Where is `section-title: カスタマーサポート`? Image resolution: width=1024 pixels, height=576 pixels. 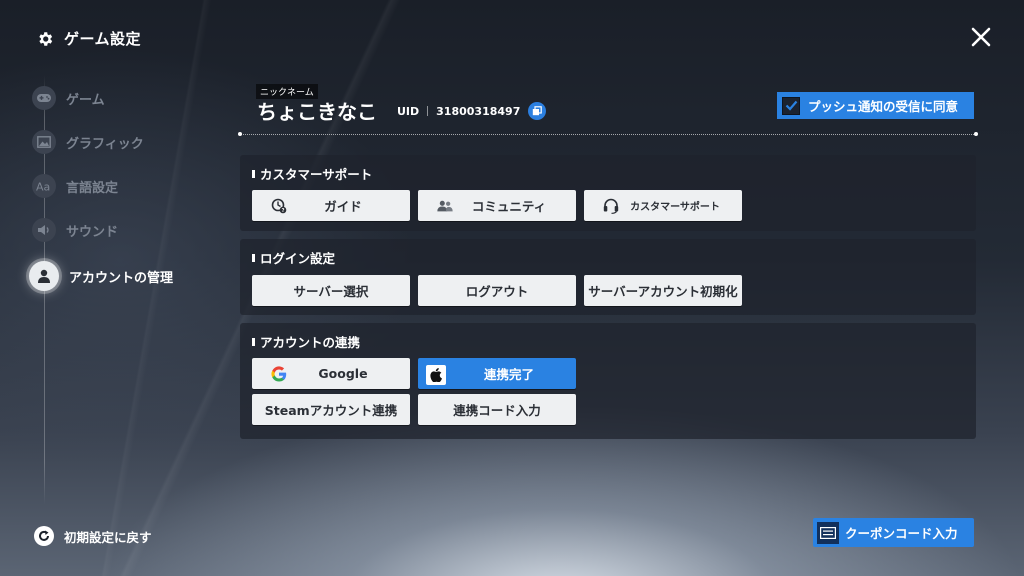
section-title: カスタマーサポート is located at coordinates (312, 173).